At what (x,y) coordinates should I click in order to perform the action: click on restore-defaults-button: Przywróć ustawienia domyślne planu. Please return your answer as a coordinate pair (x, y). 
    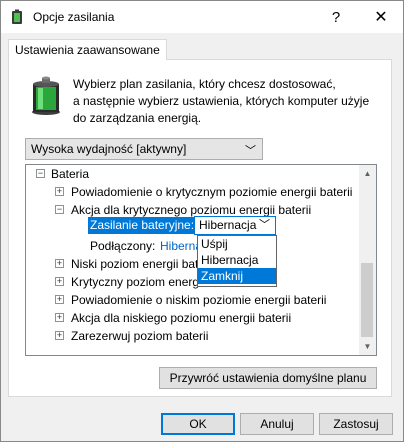
    Looking at the image, I should click on (268, 378).